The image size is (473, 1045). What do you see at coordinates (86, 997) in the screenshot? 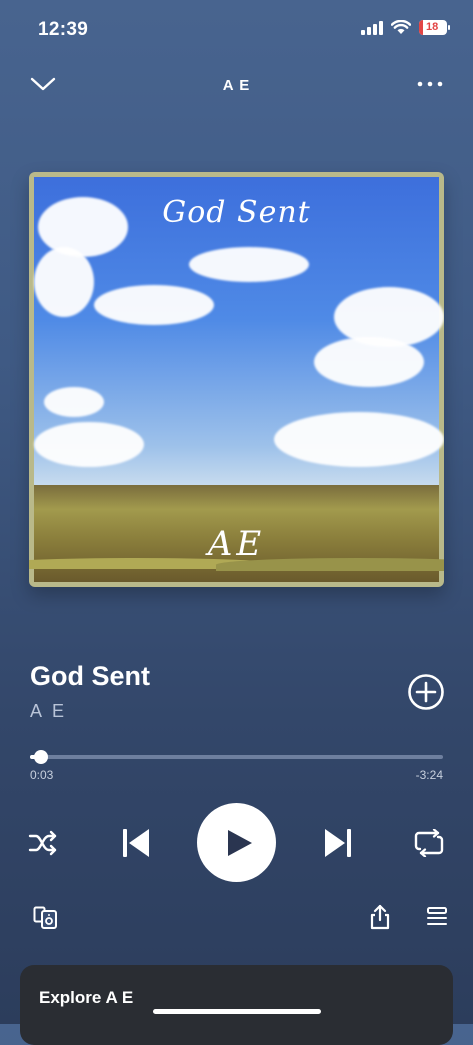
I see `explore-label: Explore A E` at bounding box center [86, 997].